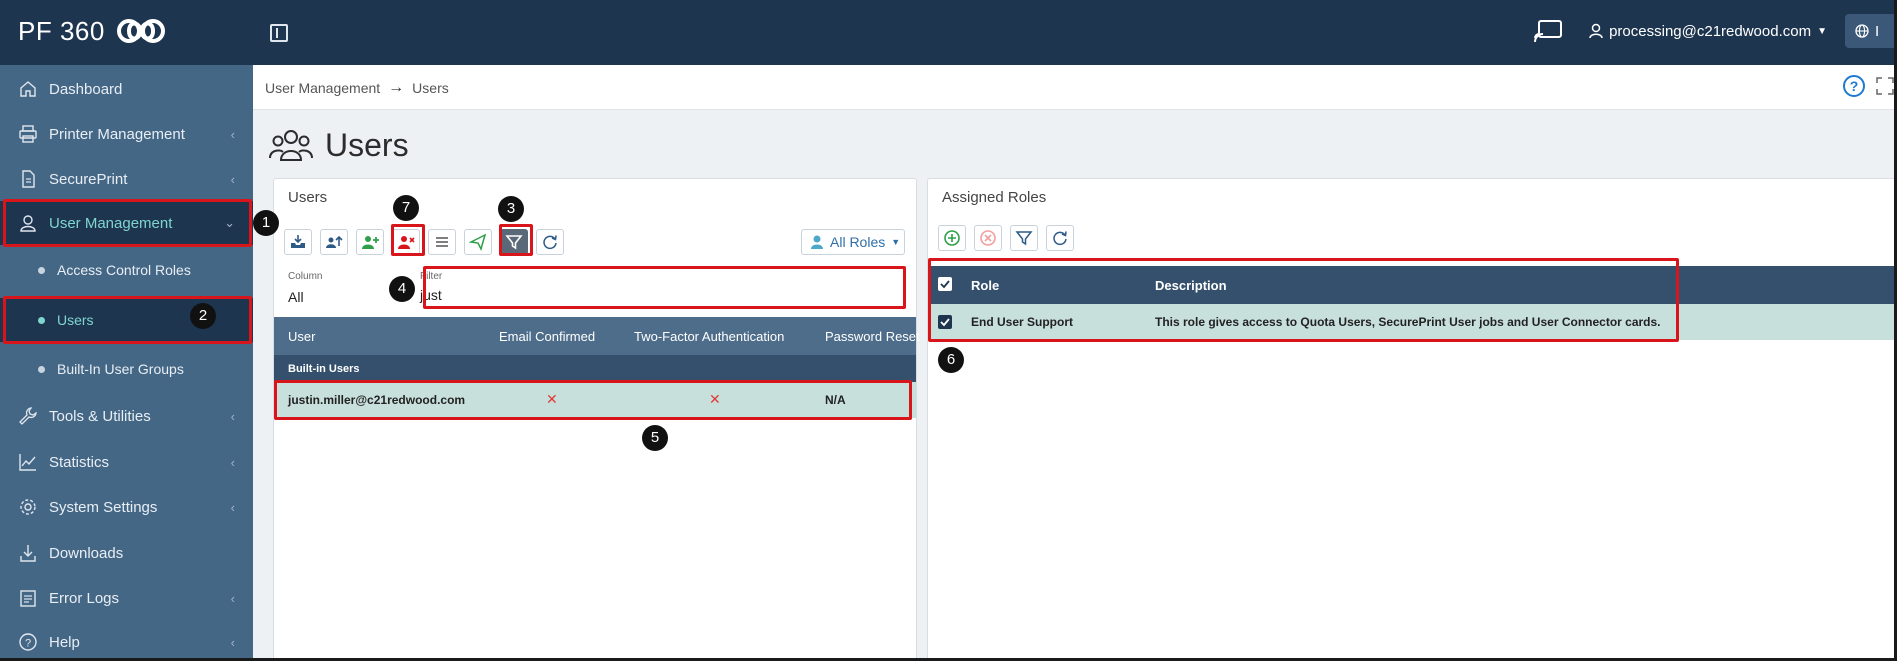 The width and height of the screenshot is (1897, 661). What do you see at coordinates (835, 400) in the screenshot?
I see `password-reset-cell: N/A` at bounding box center [835, 400].